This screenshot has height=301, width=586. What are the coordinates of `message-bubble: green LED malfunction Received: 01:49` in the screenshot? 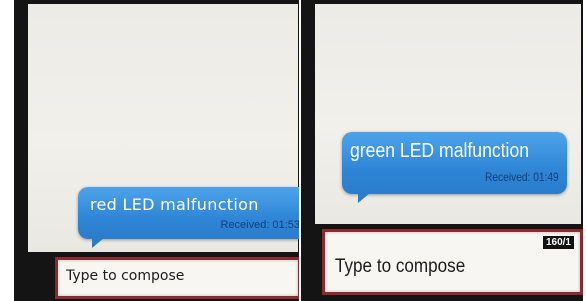 It's located at (454, 167).